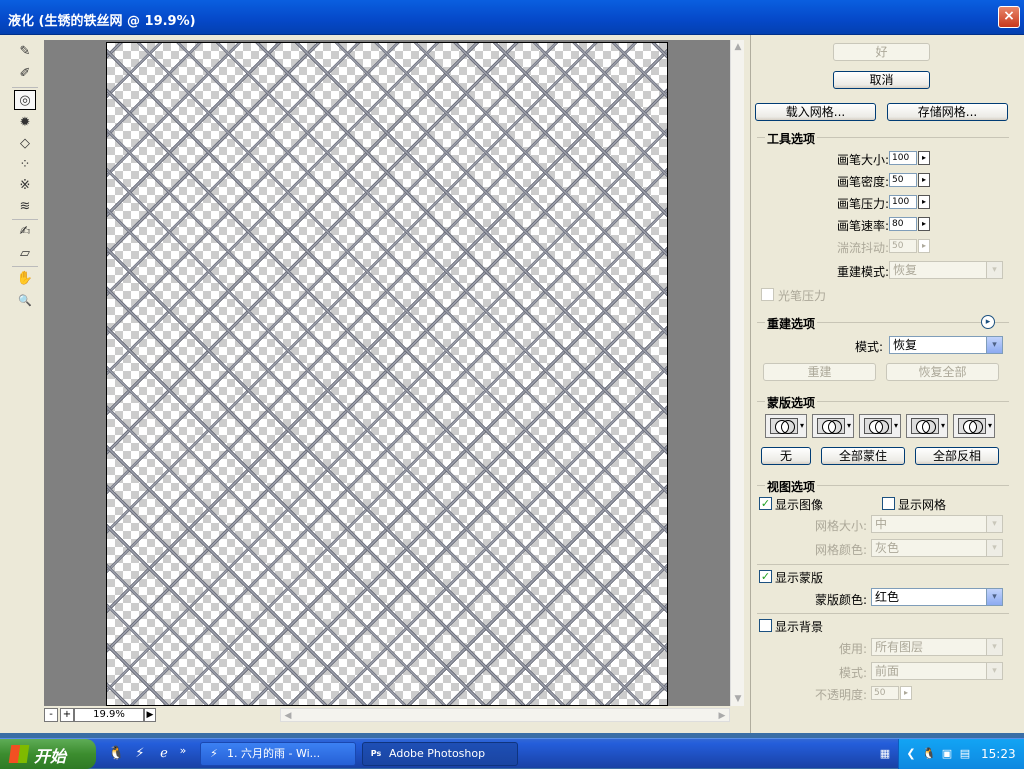 The height and width of the screenshot is (769, 1024). What do you see at coordinates (906, 693) in the screenshot?
I see `opacity-arrow-icon: ▸` at bounding box center [906, 693].